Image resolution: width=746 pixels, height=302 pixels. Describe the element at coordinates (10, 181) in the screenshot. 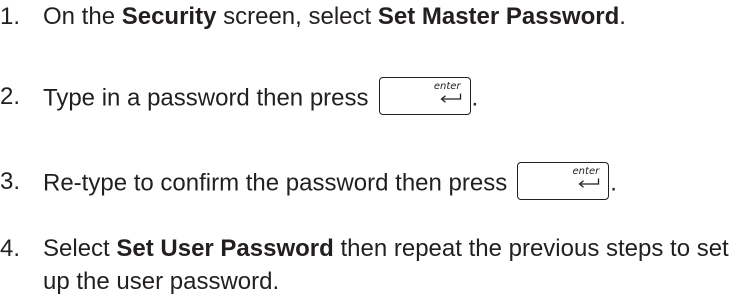

I see `step-number: 3.` at that location.